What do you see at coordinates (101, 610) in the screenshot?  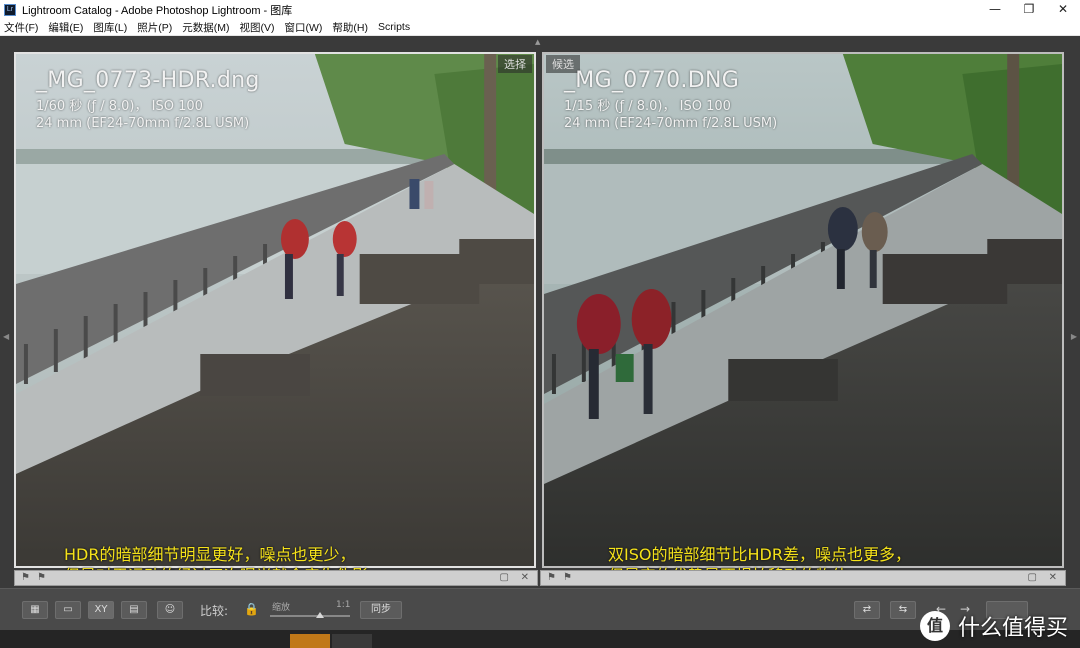 I see `compare-view-button: XY` at bounding box center [101, 610].